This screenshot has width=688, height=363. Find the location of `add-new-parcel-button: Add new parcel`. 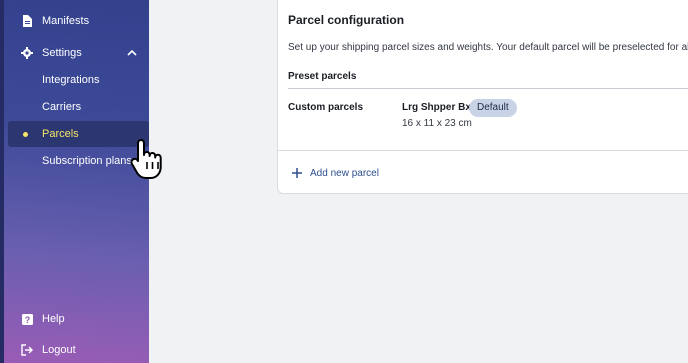

add-new-parcel-button: Add new parcel is located at coordinates (335, 173).